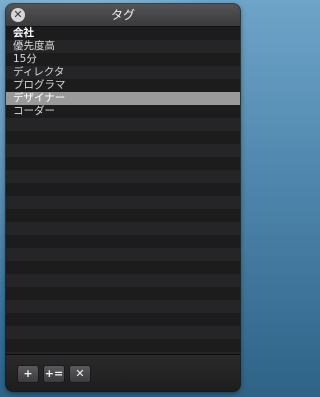  I want to click on tag-item-coder: コーダー, so click(123, 111).